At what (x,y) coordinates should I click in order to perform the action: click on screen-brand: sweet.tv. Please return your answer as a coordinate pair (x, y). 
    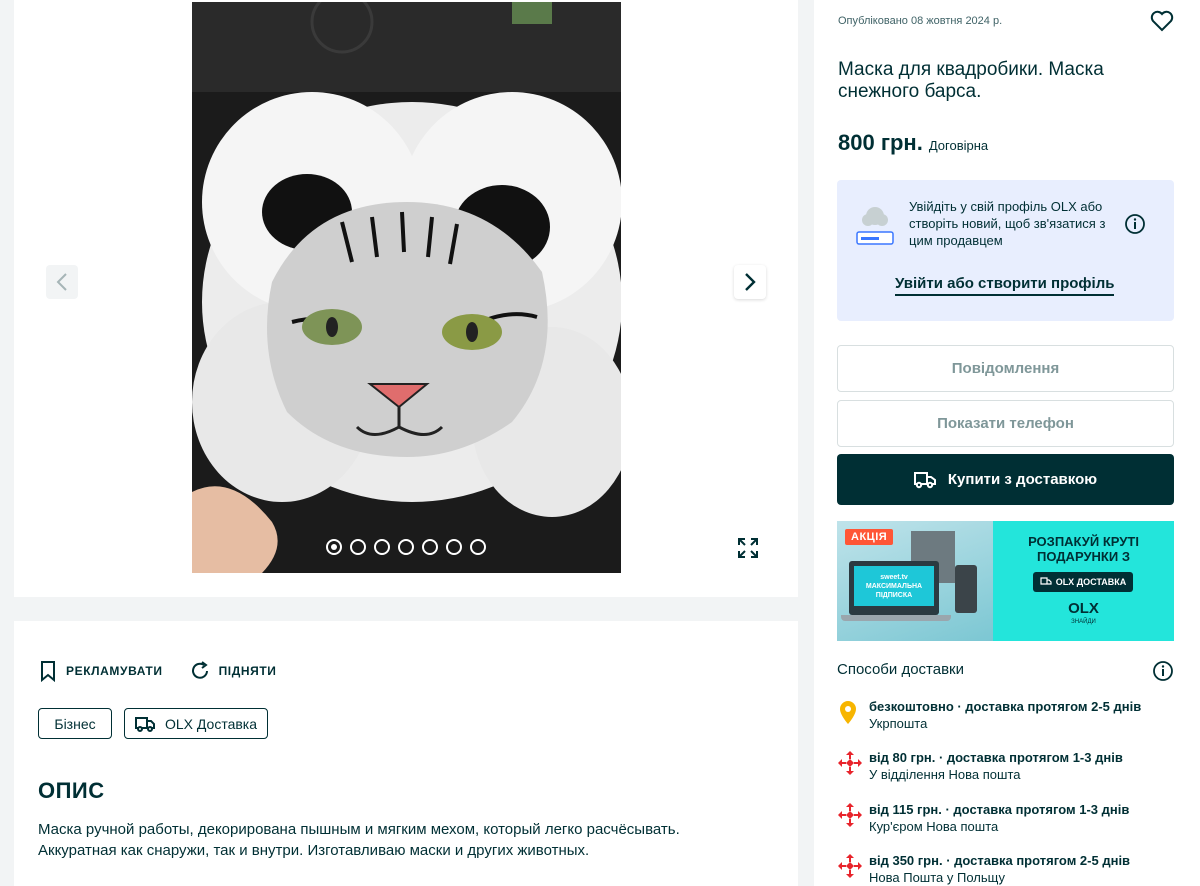
    Looking at the image, I should click on (894, 577).